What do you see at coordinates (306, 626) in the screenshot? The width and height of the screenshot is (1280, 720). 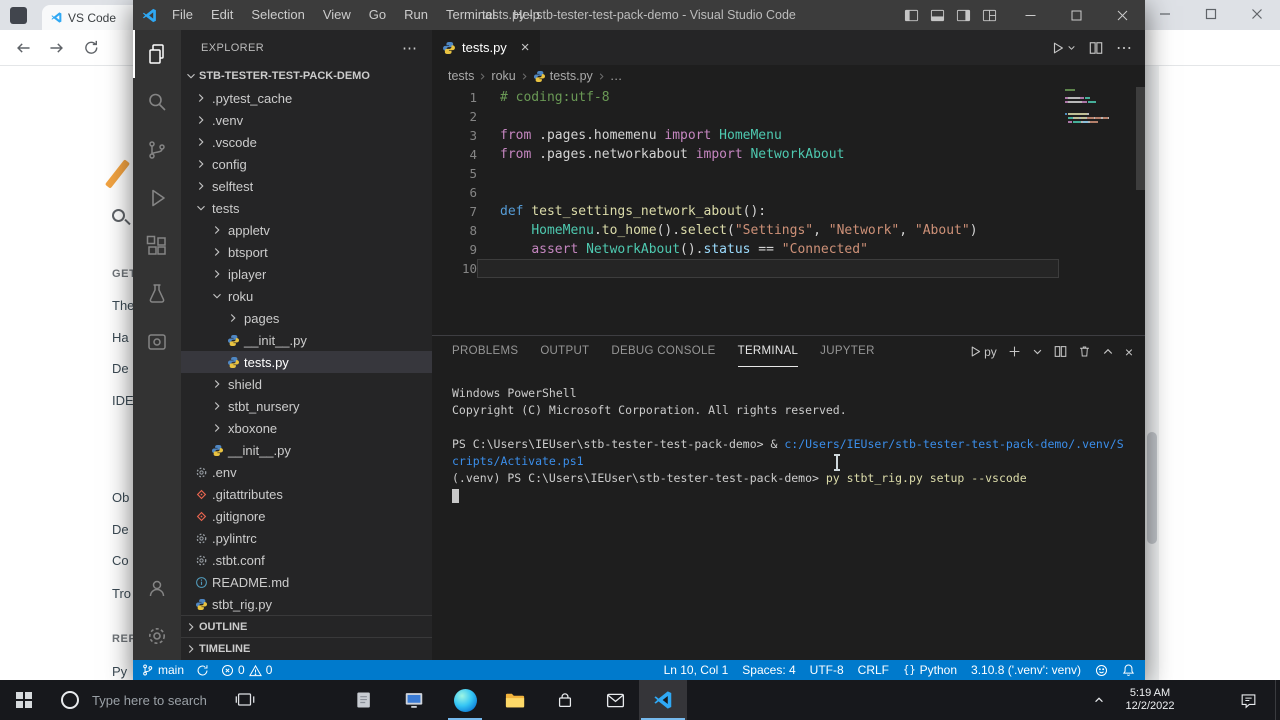 I see `outline-section: OUTLINE` at bounding box center [306, 626].